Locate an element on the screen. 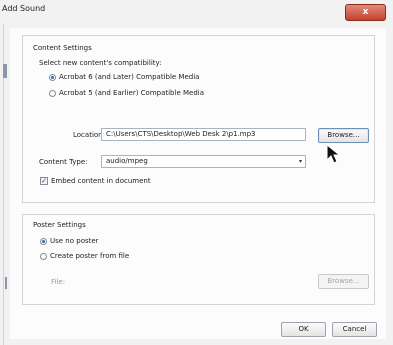  compatibility-prompt: Select new content's compatibility: is located at coordinates (100, 63).